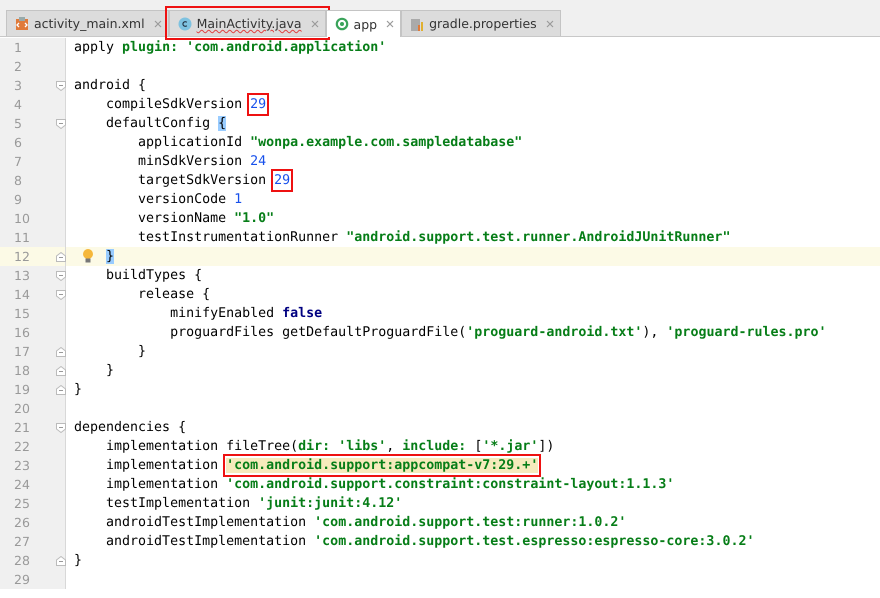 This screenshot has height=598, width=880. I want to click on code-line: testImplementation 'junit:junit:4.12', so click(253, 503).